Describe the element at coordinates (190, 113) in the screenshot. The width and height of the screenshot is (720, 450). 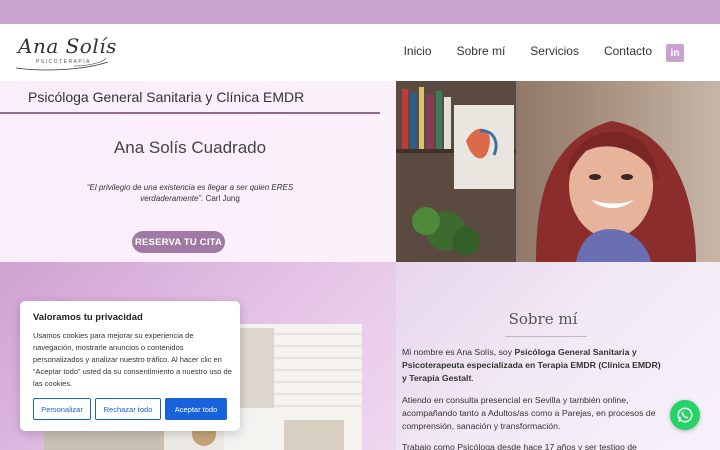
I see `hero-divider` at that location.